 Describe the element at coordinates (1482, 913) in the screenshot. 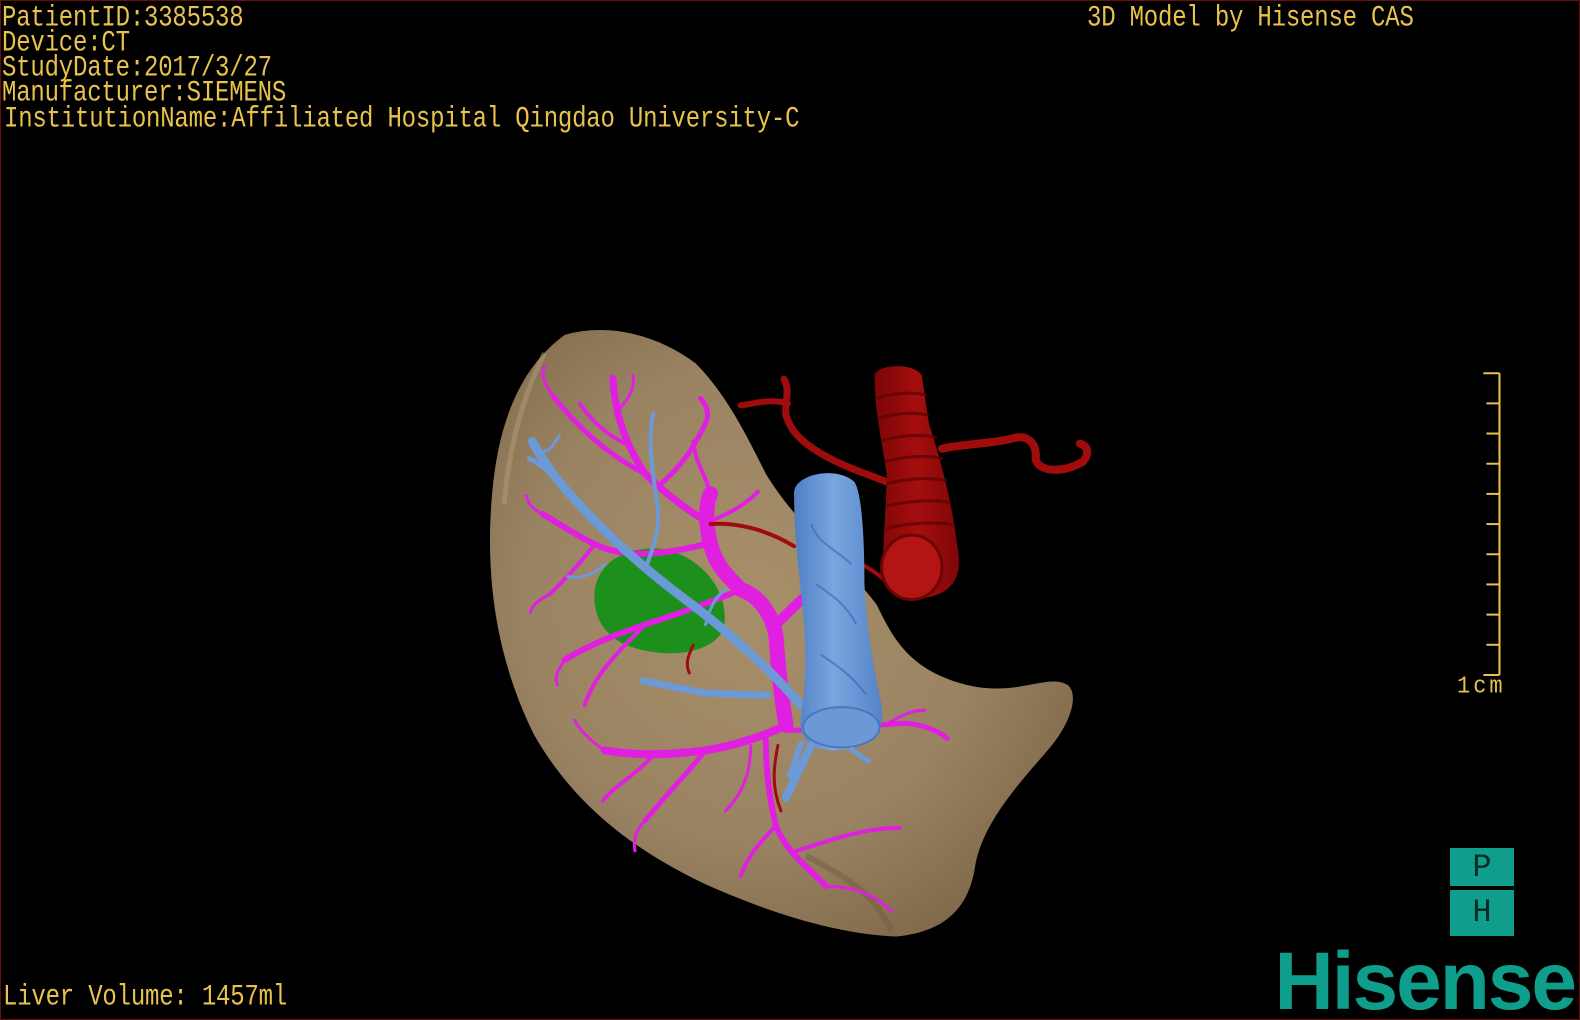

I see `badge-letter-bottom: H` at that location.